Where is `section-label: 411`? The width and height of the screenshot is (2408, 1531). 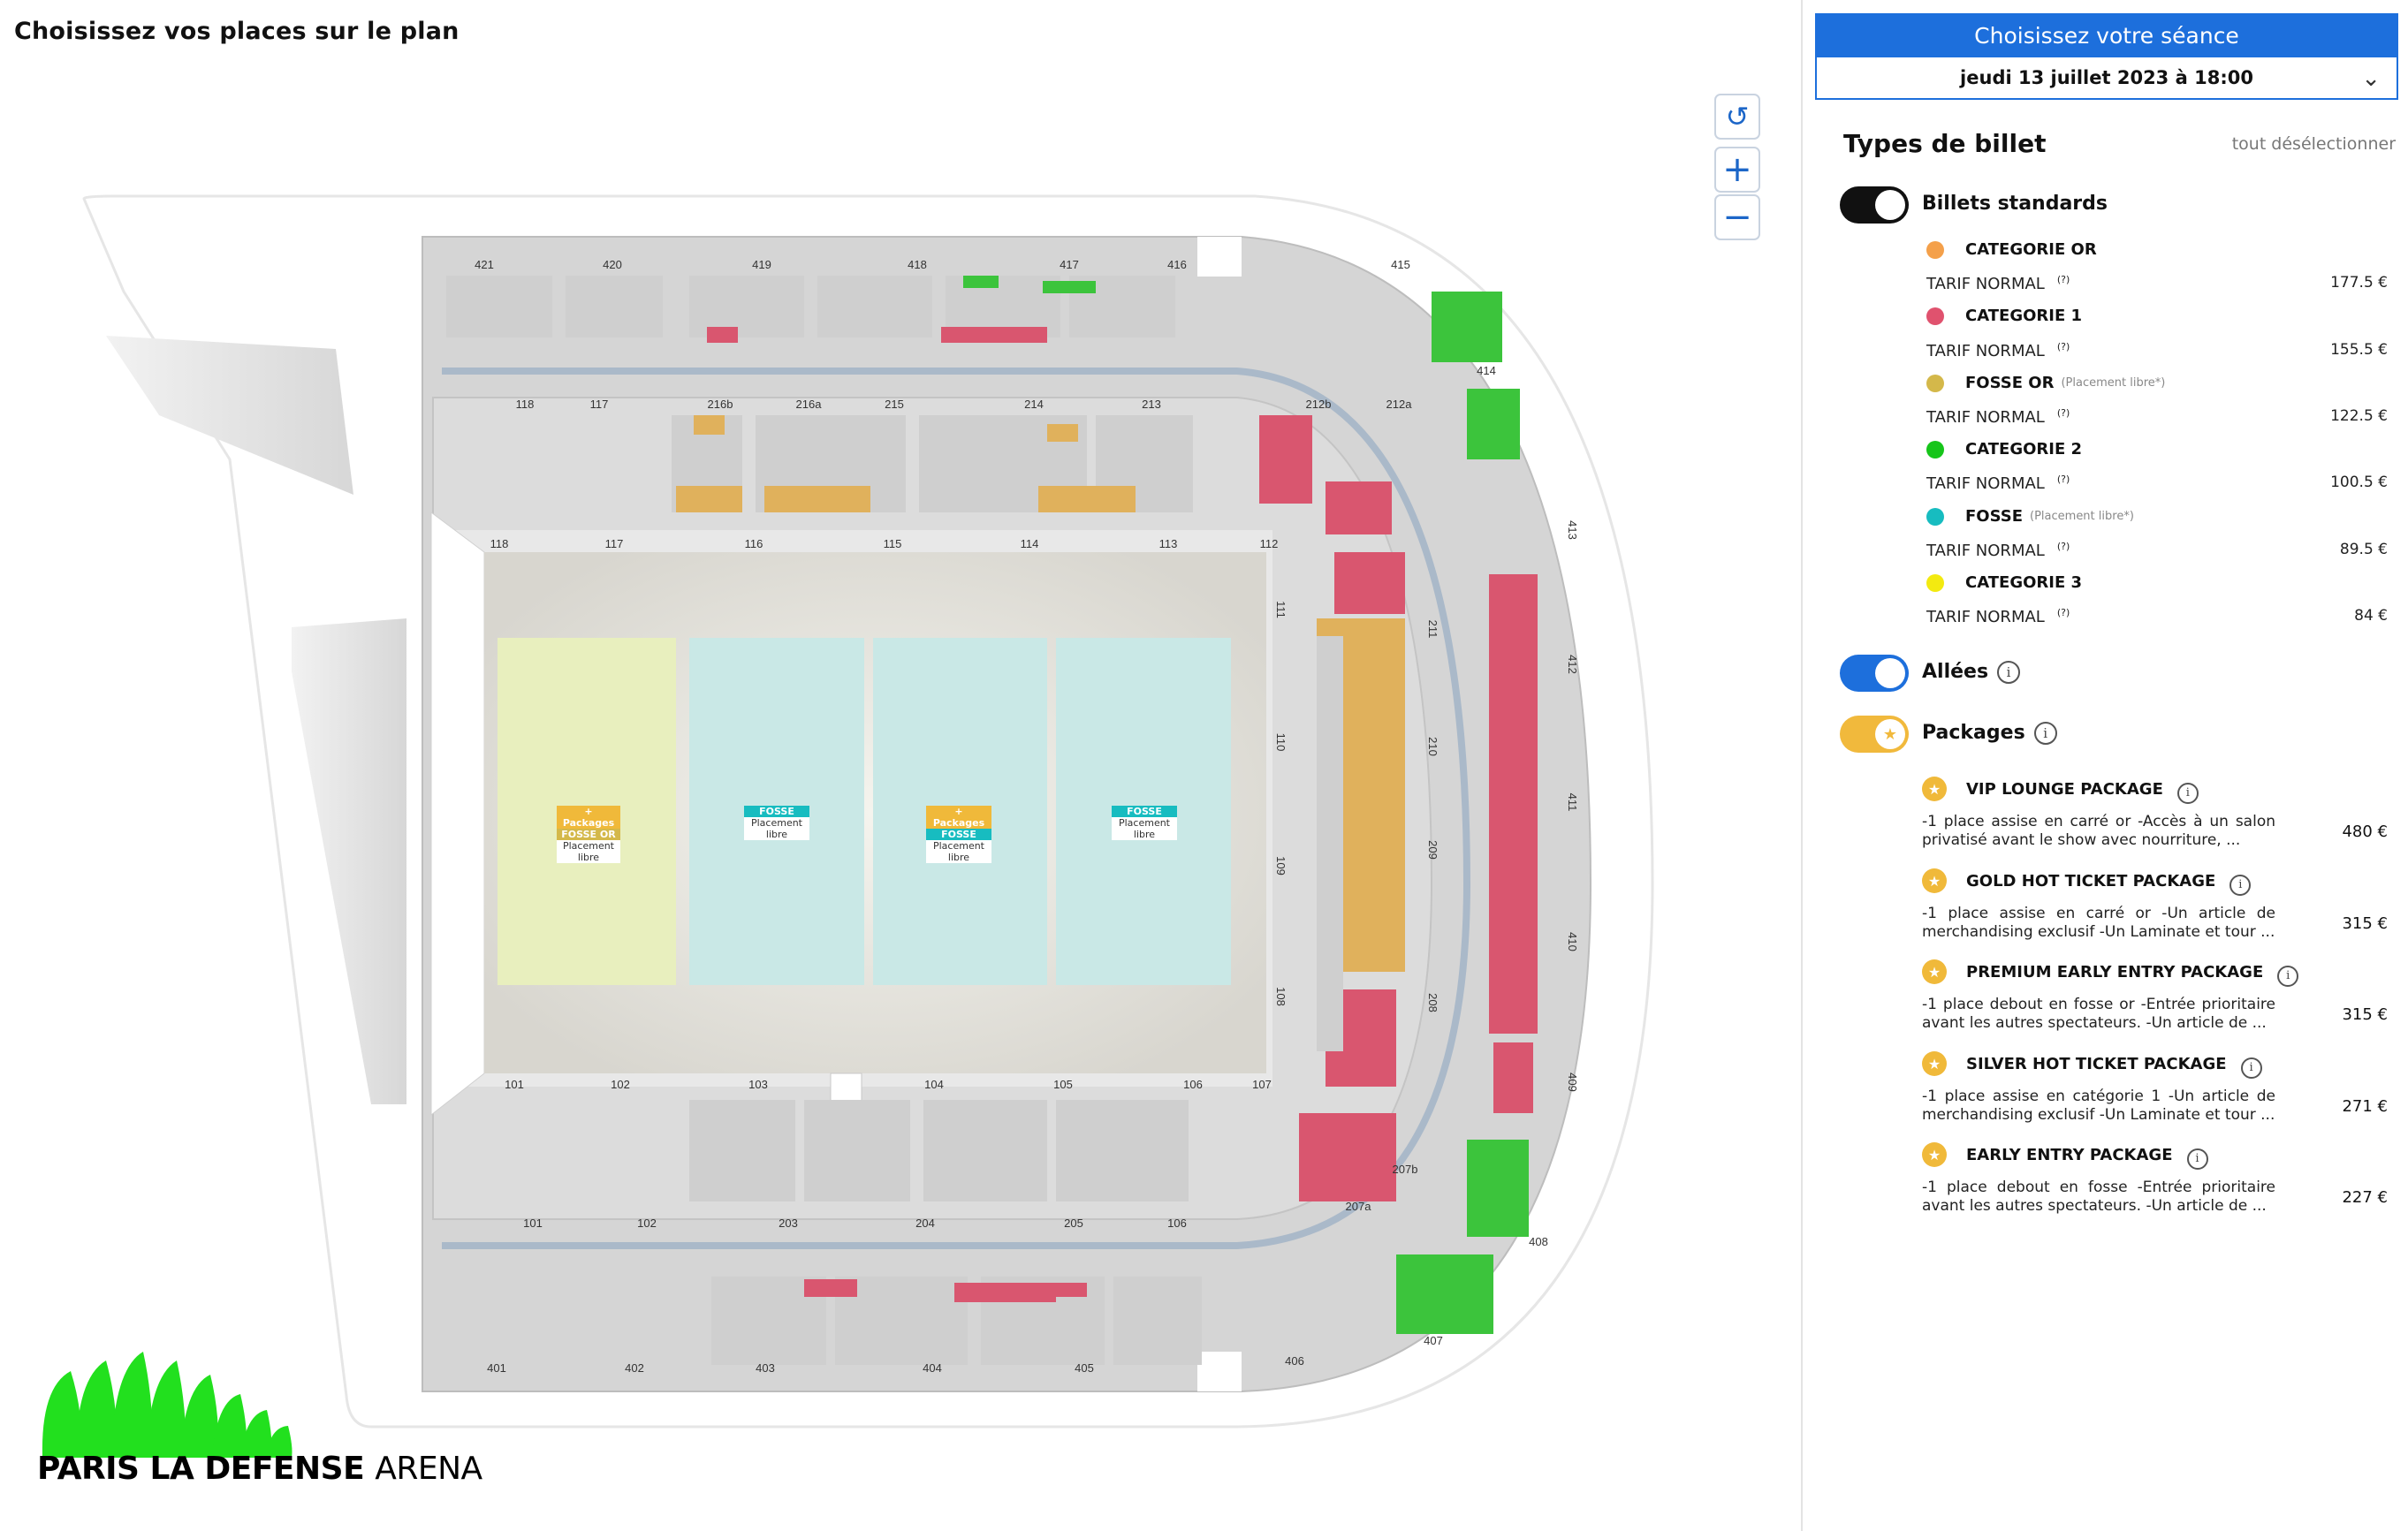 section-label: 411 is located at coordinates (1573, 802).